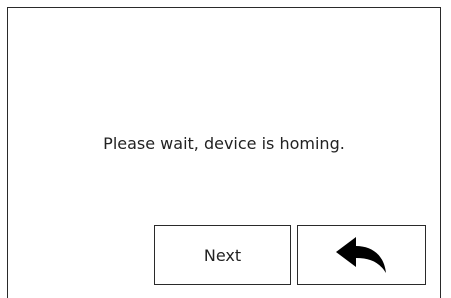  I want to click on next-button: Next, so click(222, 255).